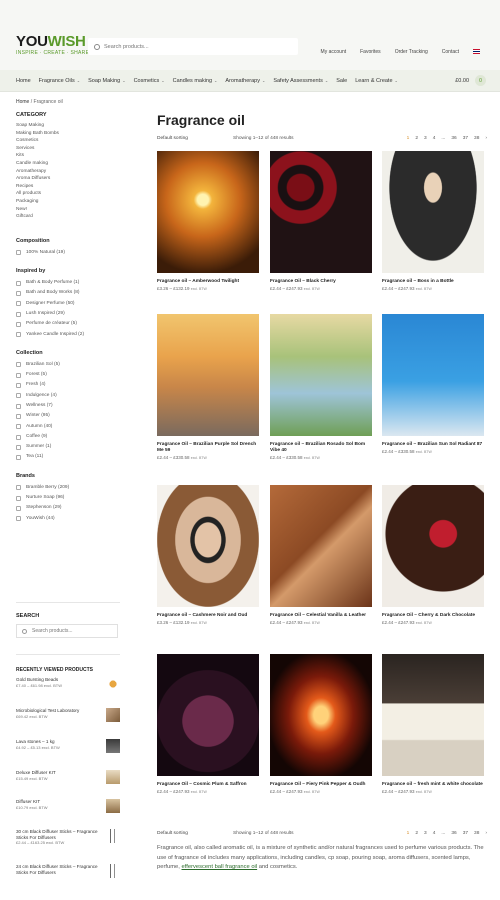 Image resolution: width=500 pixels, height=900 pixels. What do you see at coordinates (450, 52) in the screenshot?
I see `contact-link: Contact` at bounding box center [450, 52].